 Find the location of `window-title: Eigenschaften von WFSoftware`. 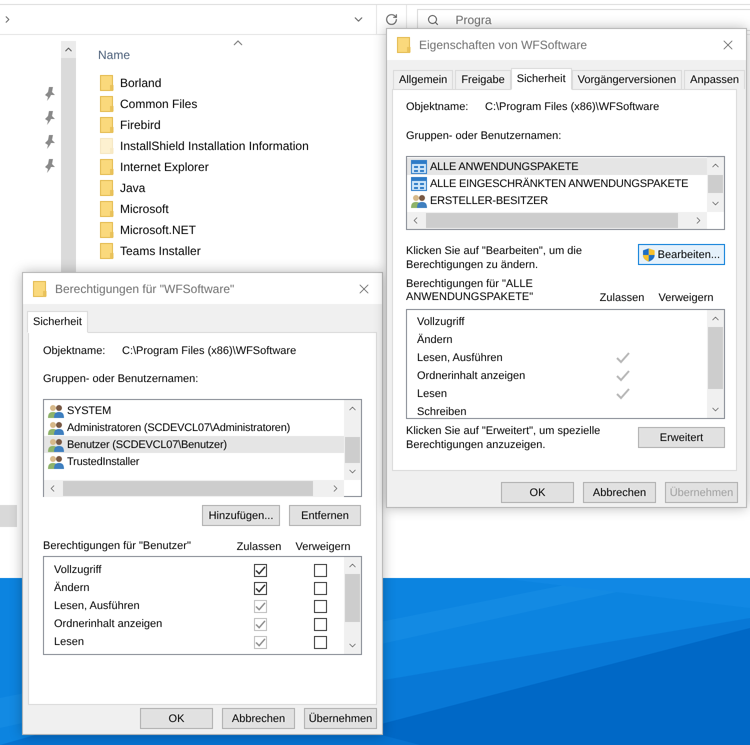

window-title: Eigenschaften von WFSoftware is located at coordinates (503, 45).